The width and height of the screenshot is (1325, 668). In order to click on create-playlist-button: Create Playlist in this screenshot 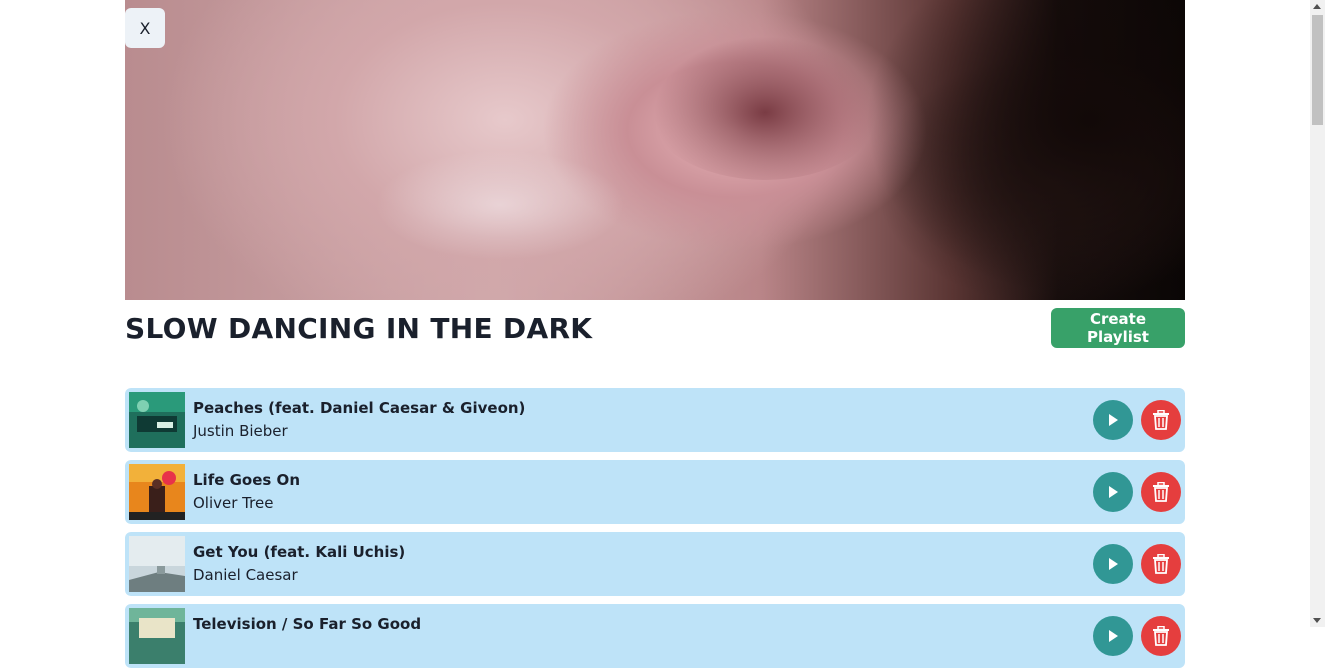, I will do `click(1118, 328)`.